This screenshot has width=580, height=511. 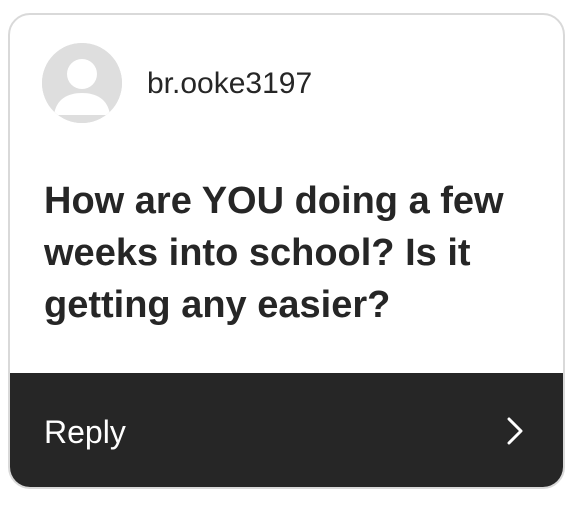 What do you see at coordinates (230, 83) in the screenshot?
I see `username: br.ooke3197` at bounding box center [230, 83].